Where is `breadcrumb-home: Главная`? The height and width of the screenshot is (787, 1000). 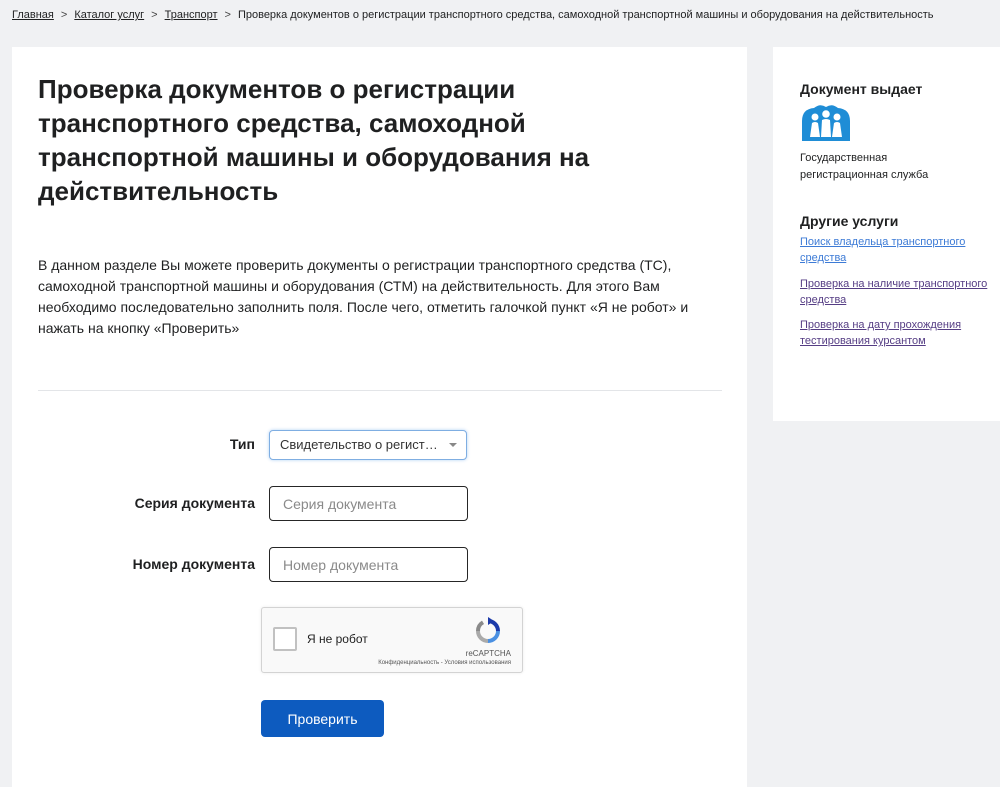
breadcrumb-home: Главная is located at coordinates (33, 15).